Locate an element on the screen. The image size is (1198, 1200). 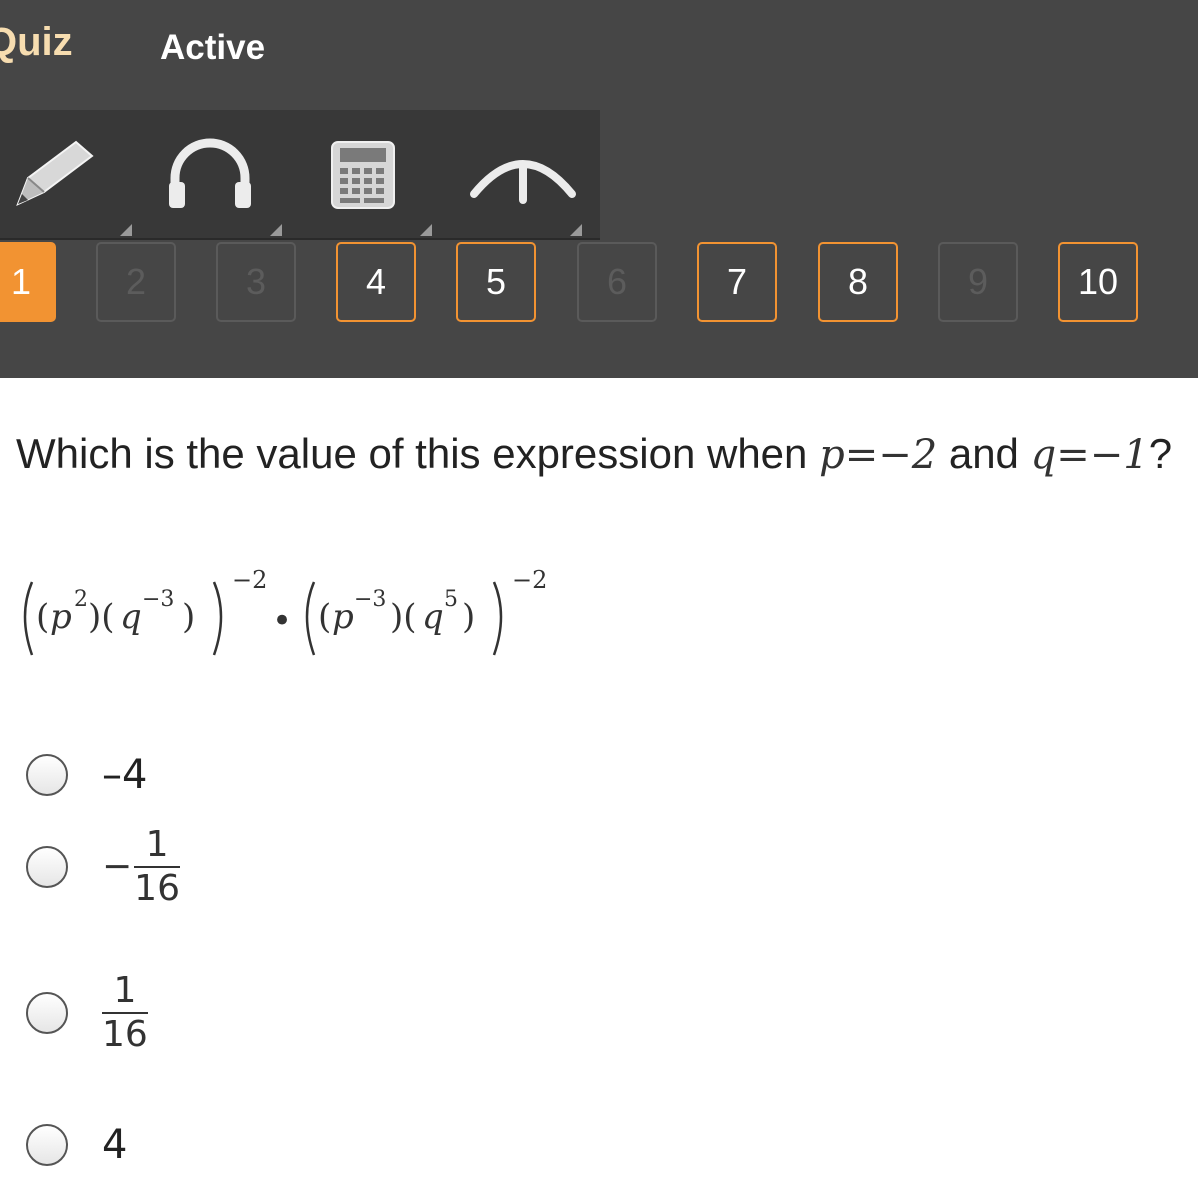
pencil-menu-indicator is located at coordinates (126, 230).